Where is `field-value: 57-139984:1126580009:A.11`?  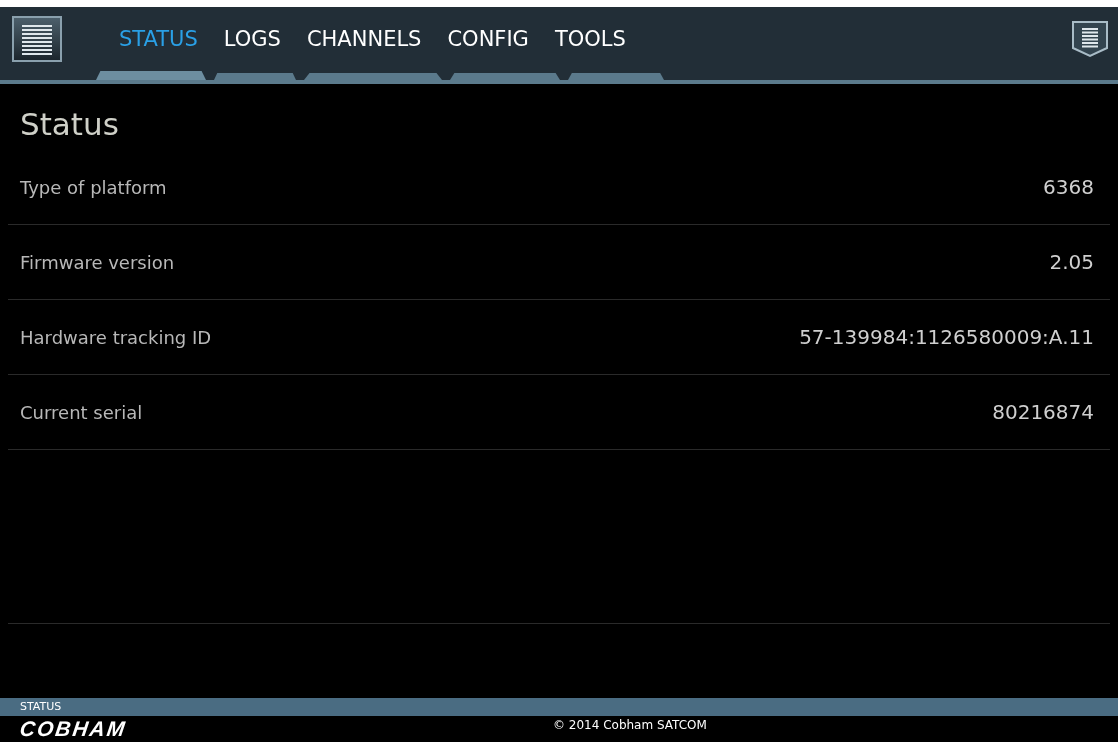
field-value: 57-139984:1126580009:A.11 is located at coordinates (946, 337).